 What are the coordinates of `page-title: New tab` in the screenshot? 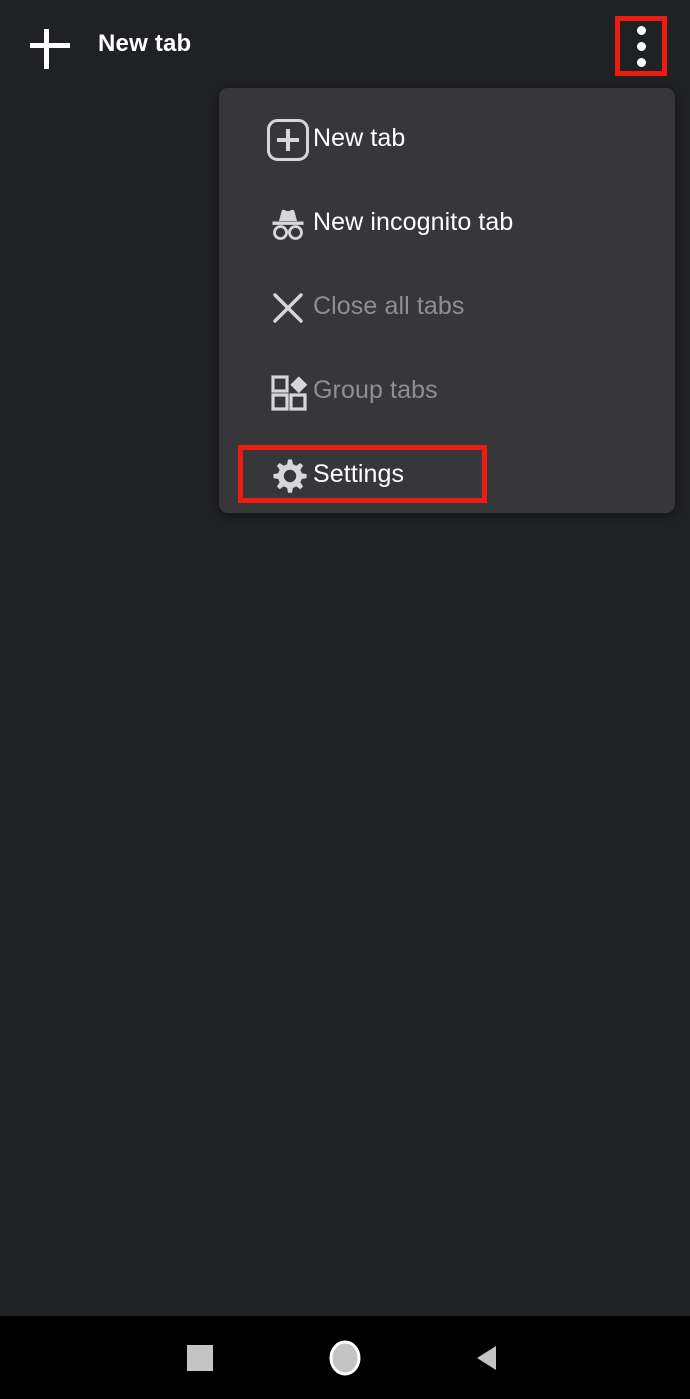 It's located at (145, 43).